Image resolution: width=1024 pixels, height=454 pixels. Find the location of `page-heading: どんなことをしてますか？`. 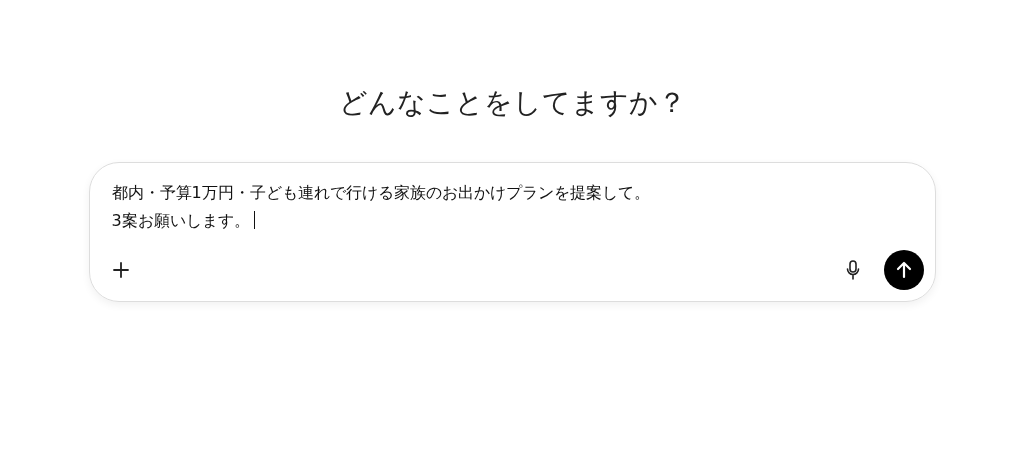

page-heading: どんなことをしてますか？ is located at coordinates (512, 103).